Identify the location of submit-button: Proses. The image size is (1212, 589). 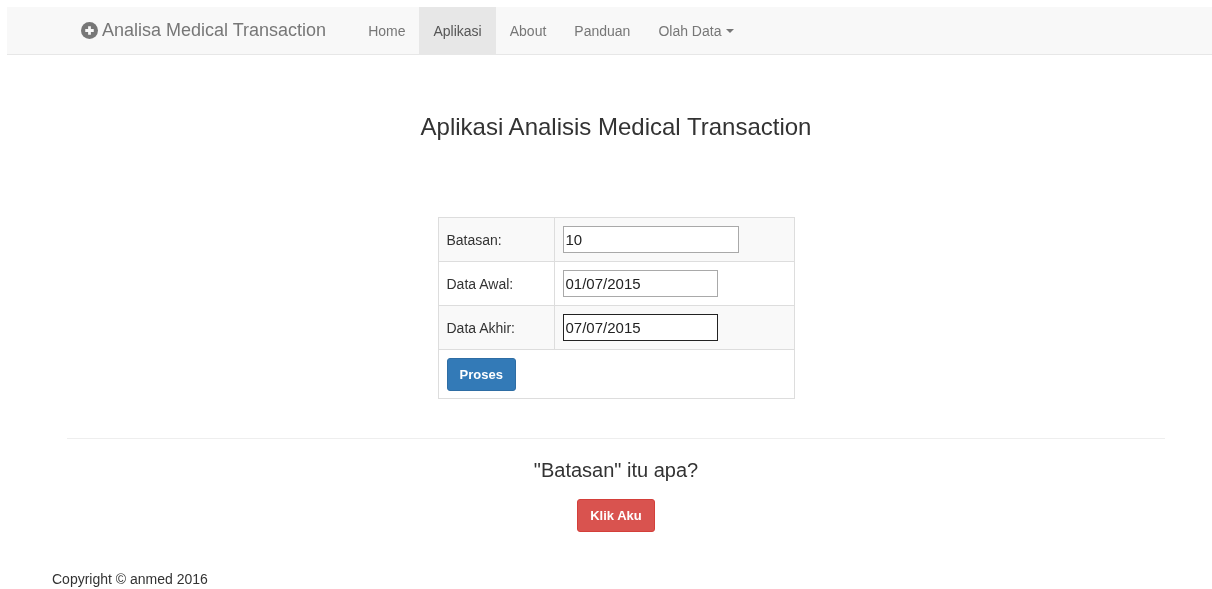
(481, 374).